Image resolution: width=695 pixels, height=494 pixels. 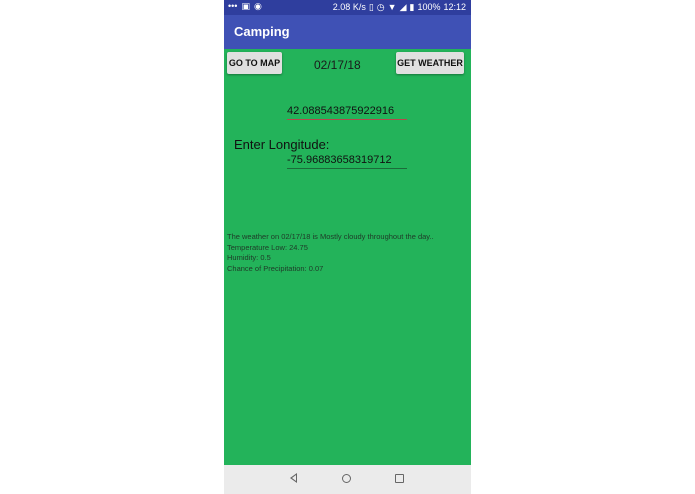 What do you see at coordinates (412, 6) in the screenshot?
I see `battery-icon: ▮` at bounding box center [412, 6].